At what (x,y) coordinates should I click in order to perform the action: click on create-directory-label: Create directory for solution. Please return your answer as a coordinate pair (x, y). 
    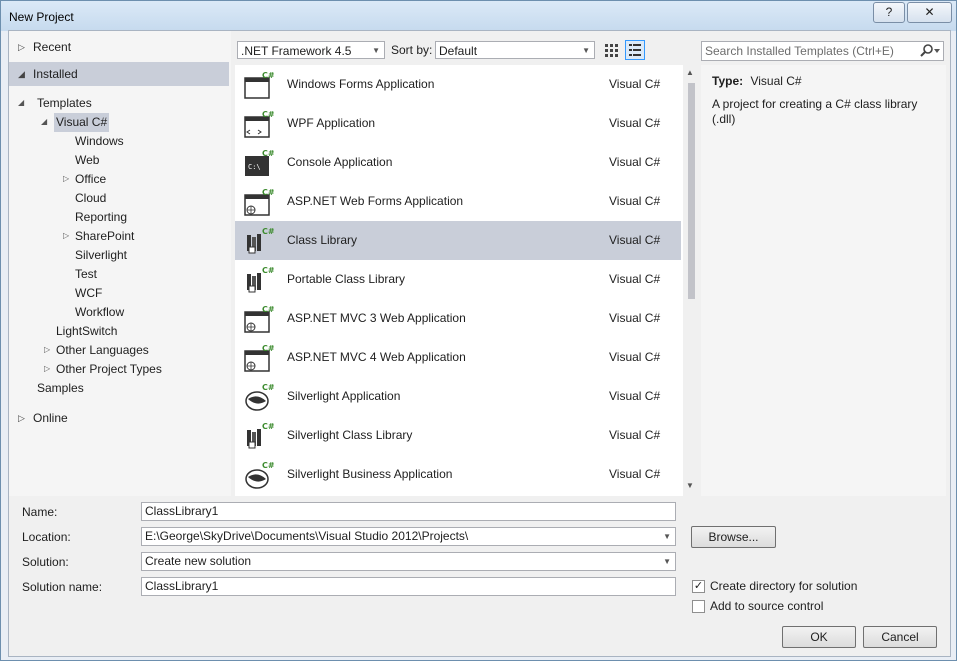
    Looking at the image, I should click on (784, 586).